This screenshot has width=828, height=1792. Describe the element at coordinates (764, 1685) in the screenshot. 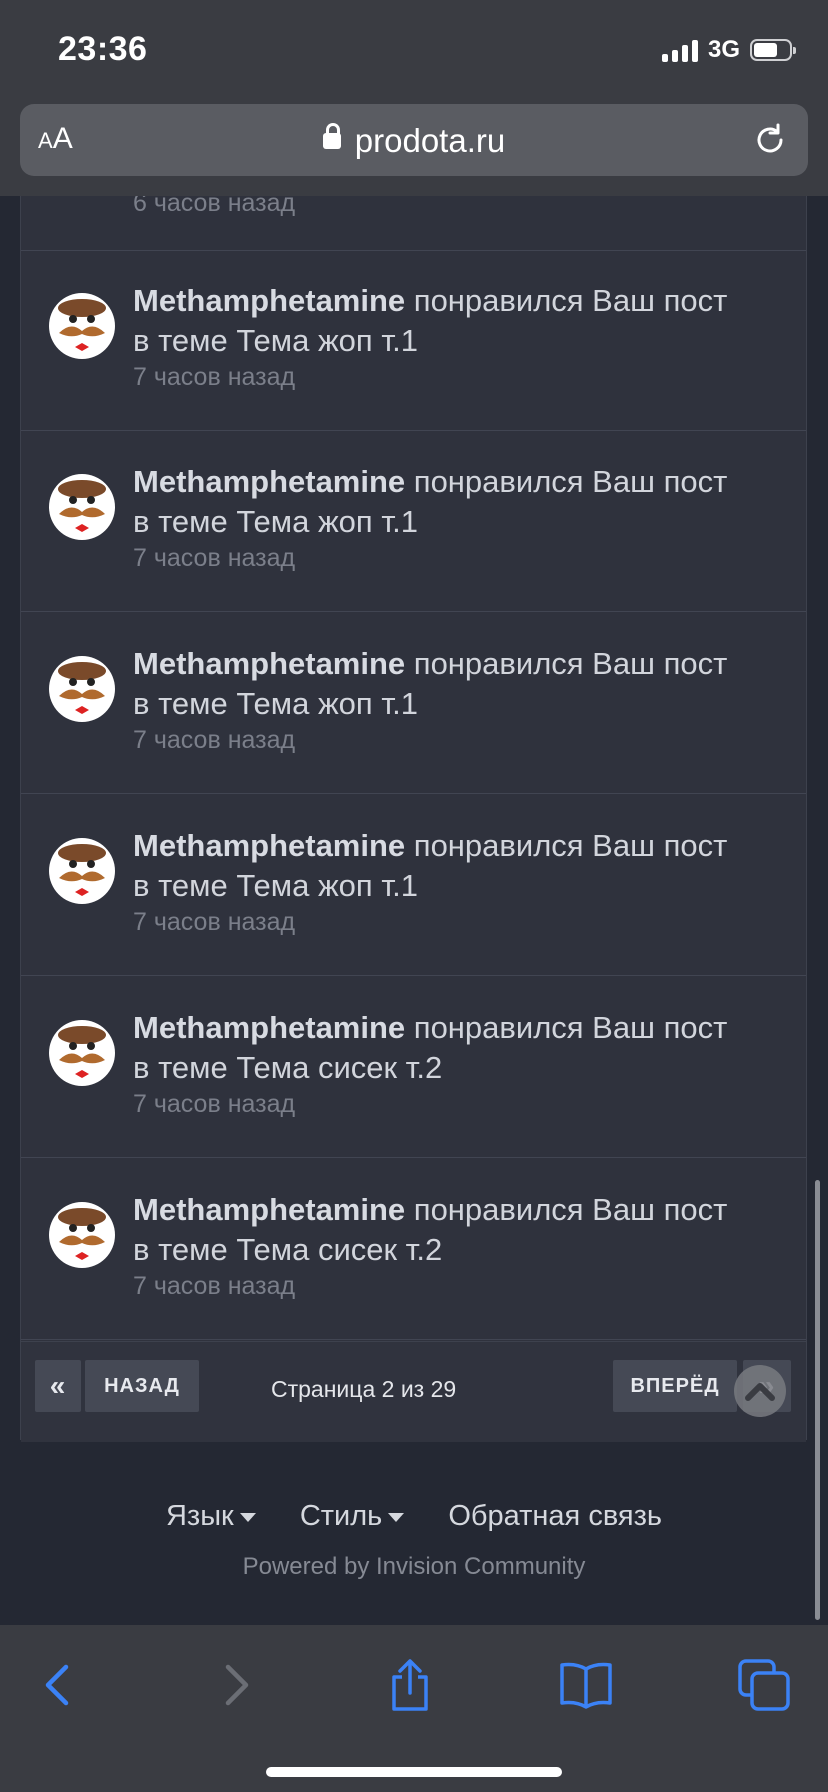

I see `tabs-icon` at that location.